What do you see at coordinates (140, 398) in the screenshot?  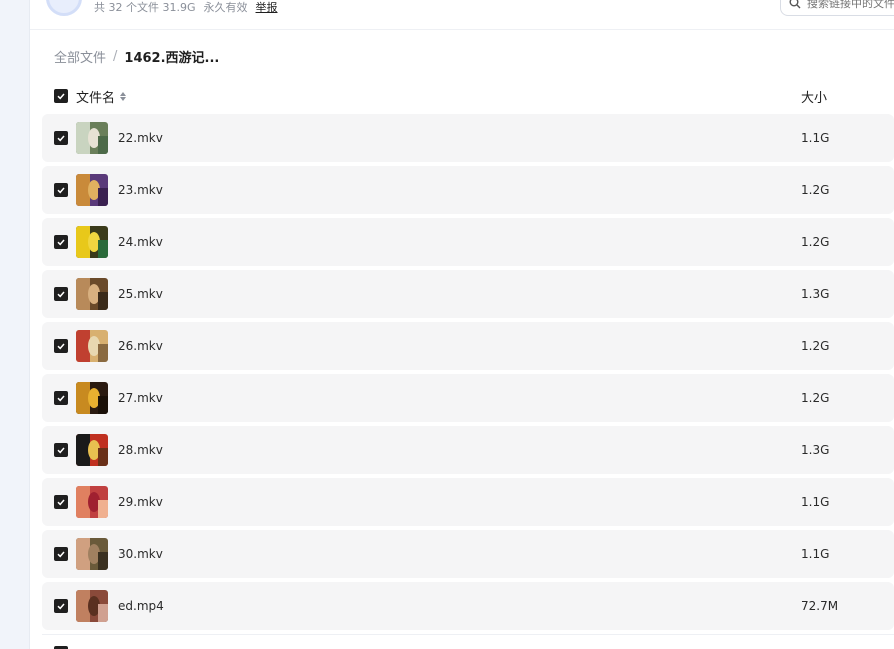 I see `file-name: 27.mkv` at bounding box center [140, 398].